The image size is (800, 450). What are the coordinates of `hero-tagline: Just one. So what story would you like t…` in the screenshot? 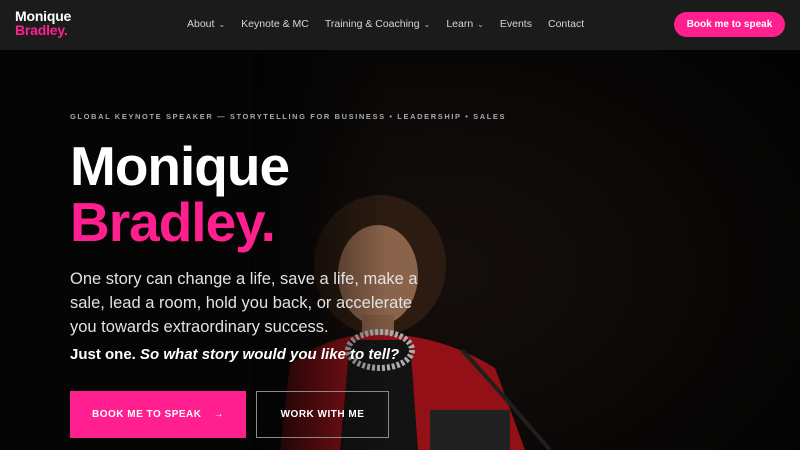 It's located at (234, 354).